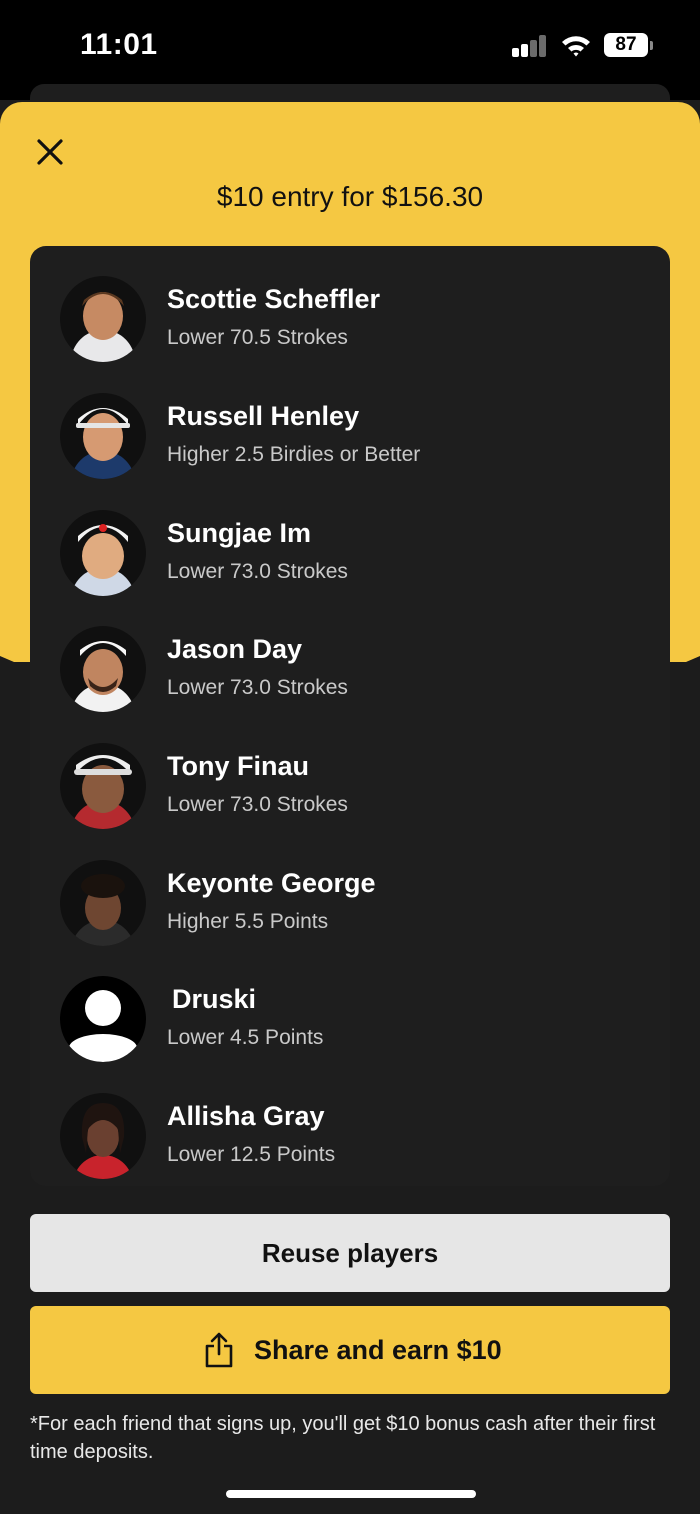  Describe the element at coordinates (350, 674) in the screenshot. I see `pick-row: Jason Day Lower 73.0 Strokes` at that location.